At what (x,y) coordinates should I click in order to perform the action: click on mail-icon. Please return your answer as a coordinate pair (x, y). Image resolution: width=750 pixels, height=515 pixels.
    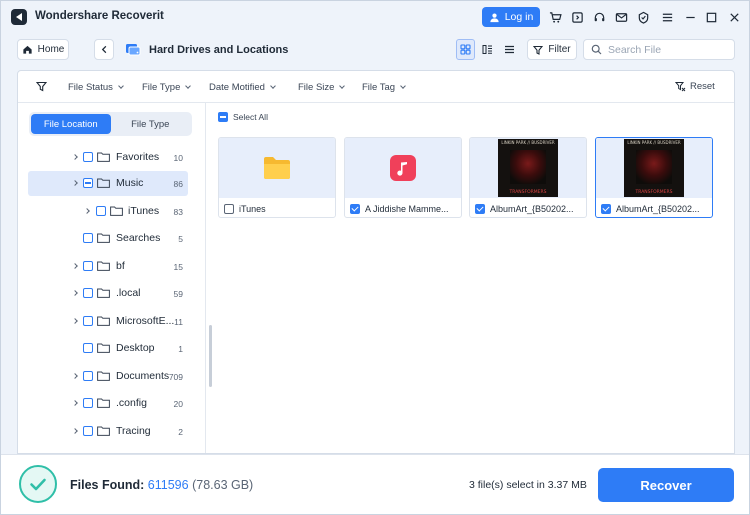
    Looking at the image, I should click on (621, 17).